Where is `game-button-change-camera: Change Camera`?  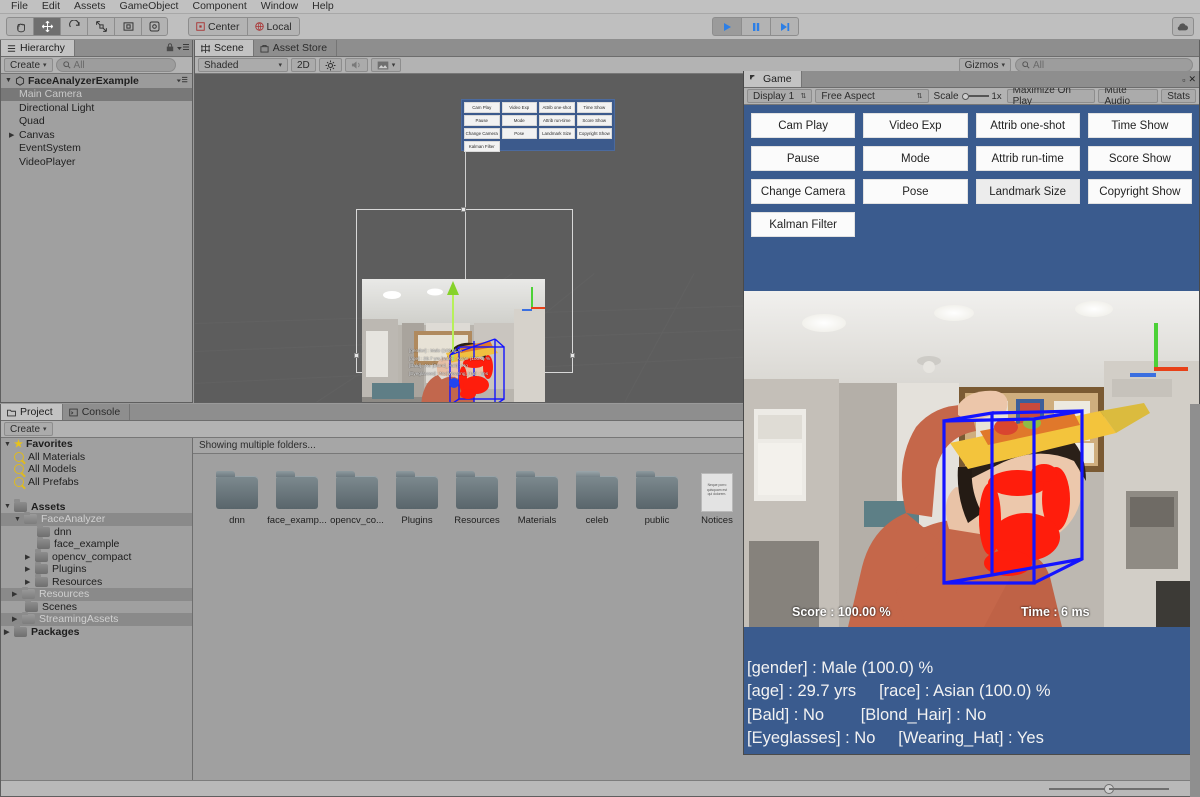
game-button-change-camera: Change Camera is located at coordinates (803, 191).